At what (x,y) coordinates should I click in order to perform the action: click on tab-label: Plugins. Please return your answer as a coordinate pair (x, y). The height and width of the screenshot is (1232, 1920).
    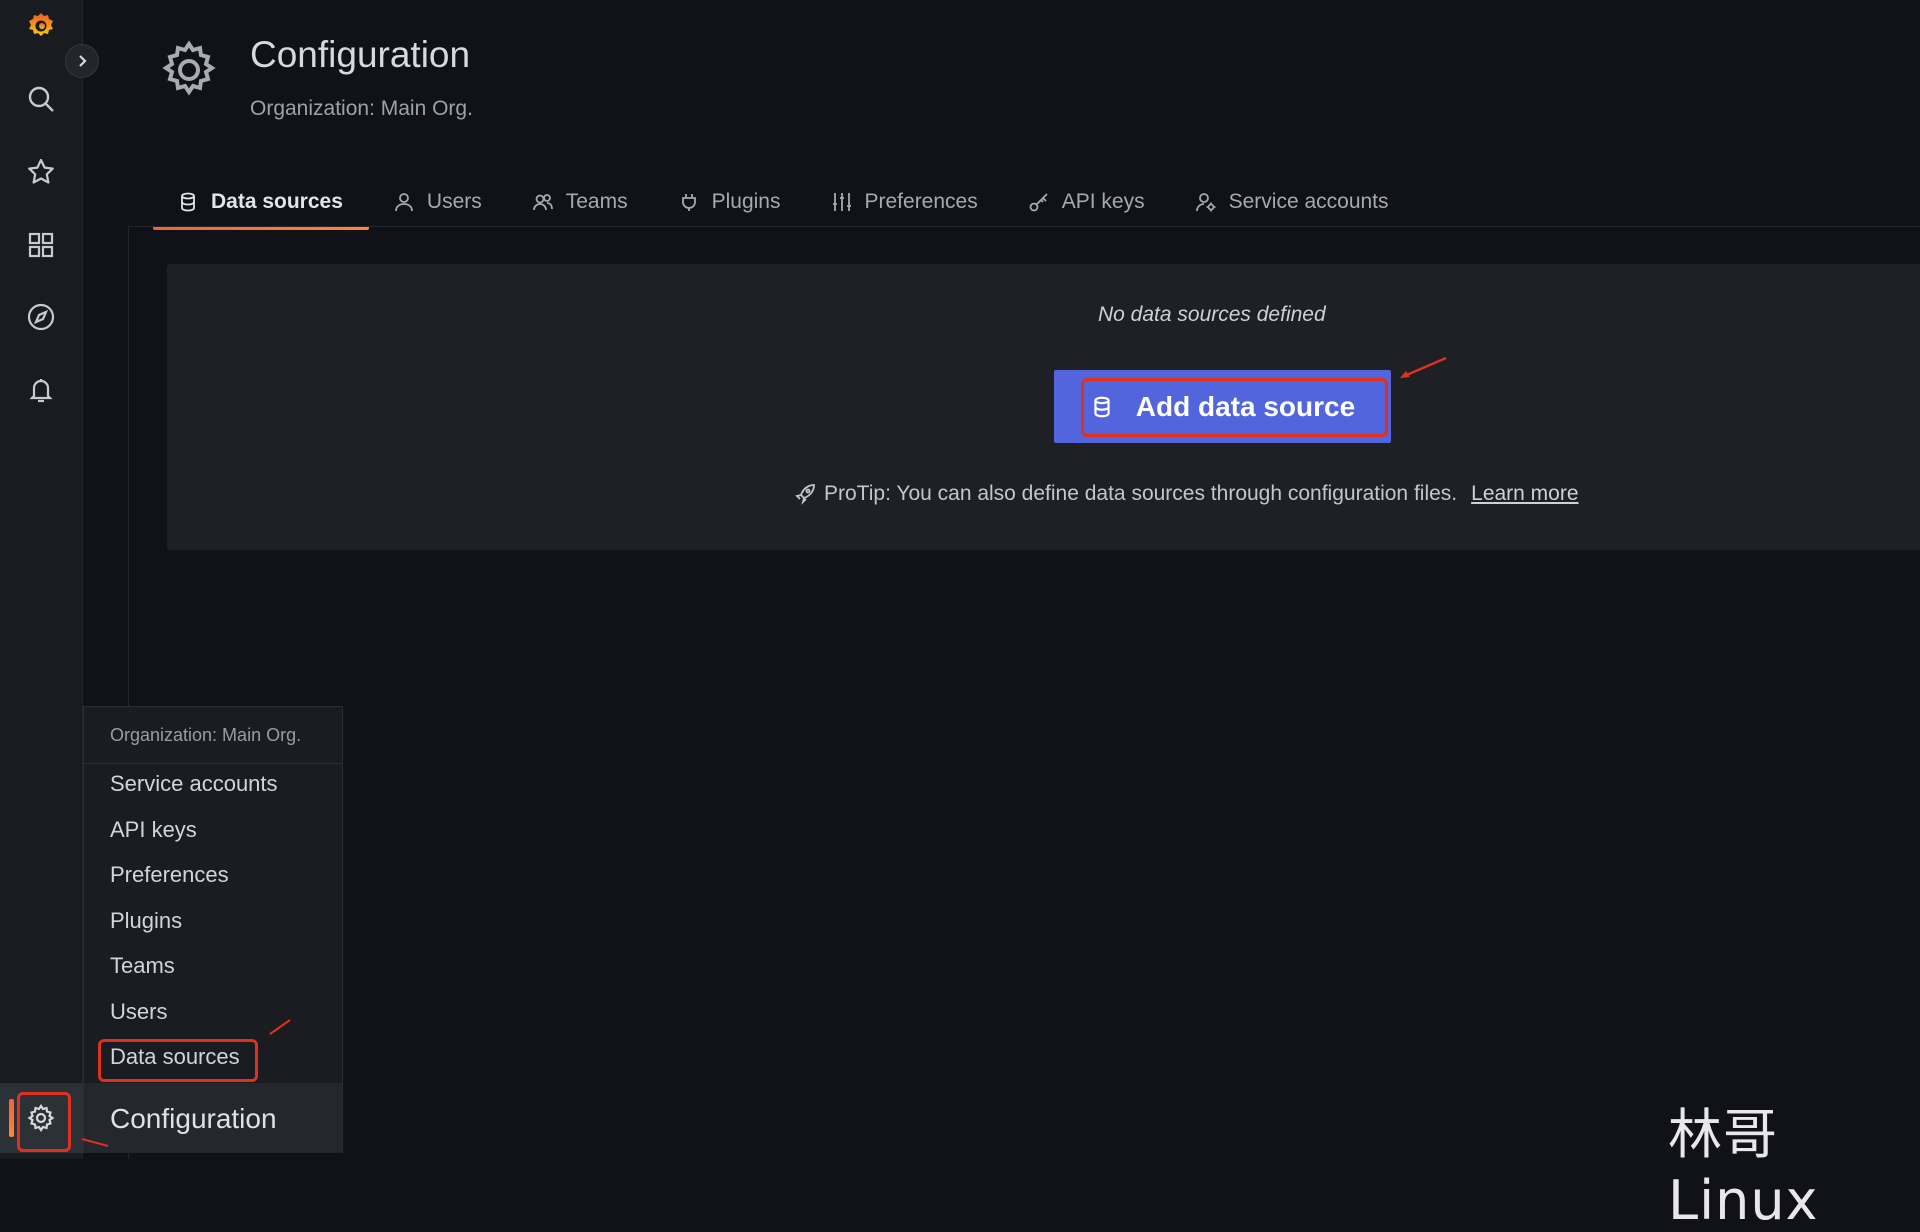
    Looking at the image, I should click on (746, 201).